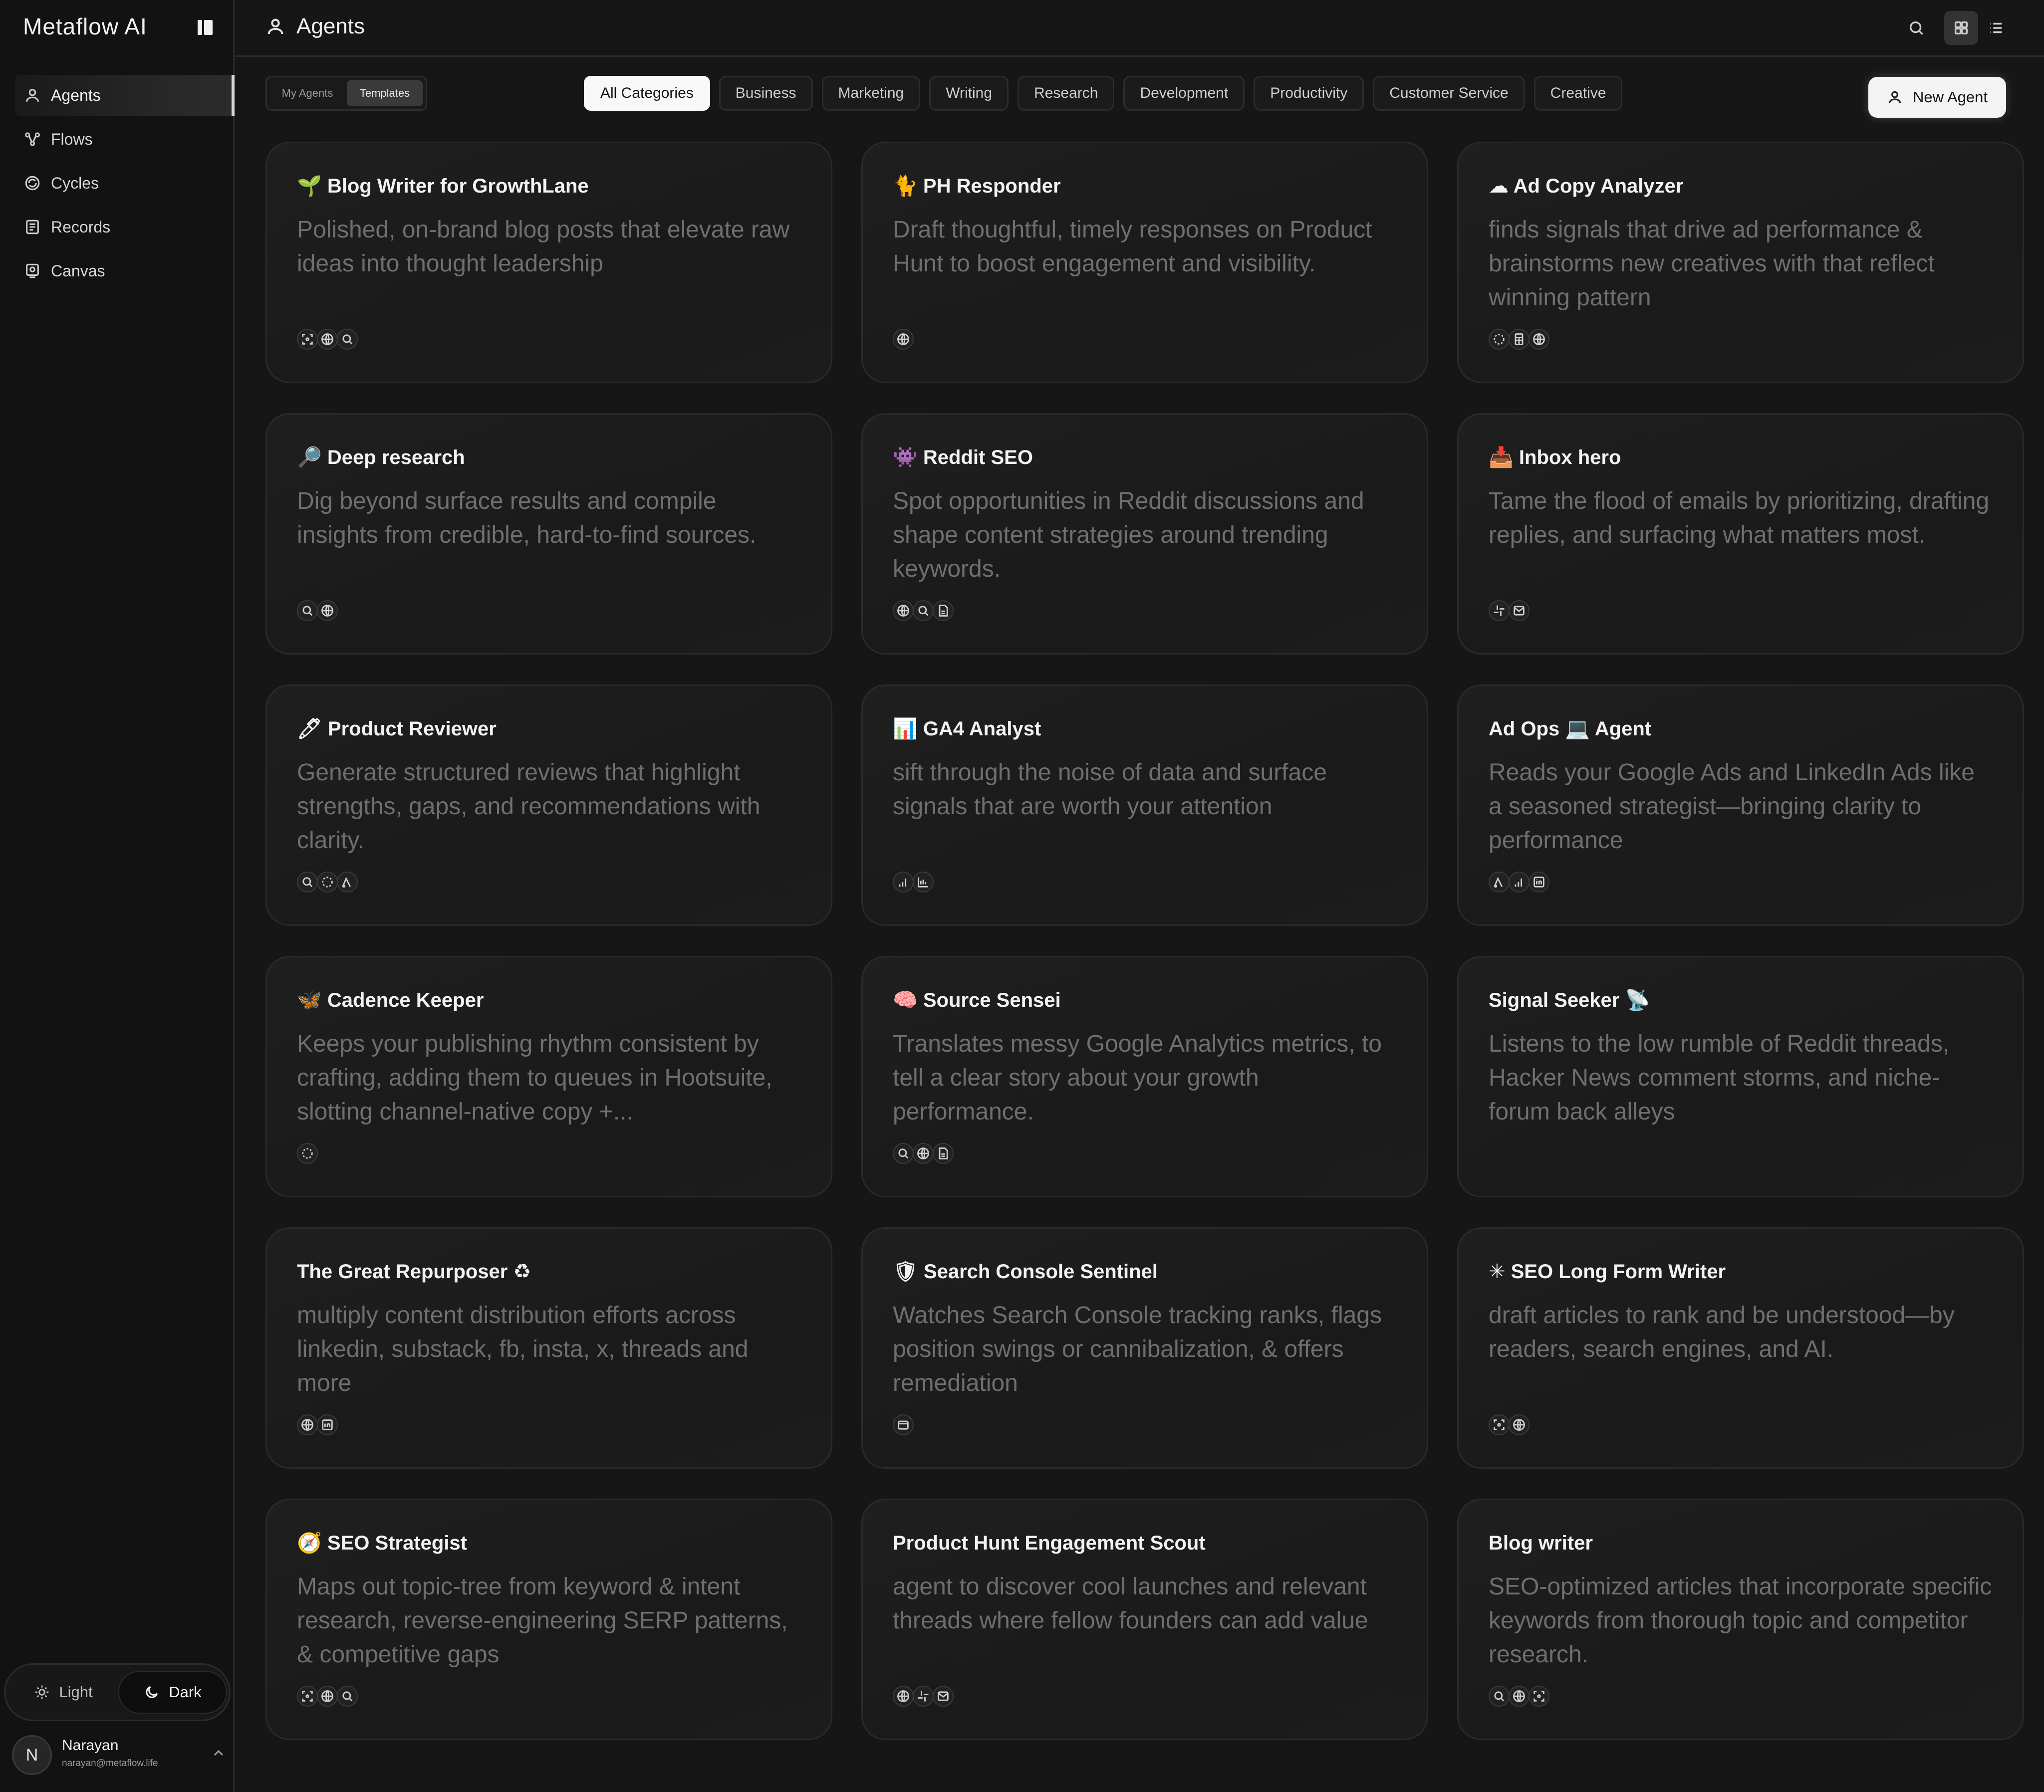 The image size is (2044, 1792). Describe the element at coordinates (72, 139) in the screenshot. I see `sidebar-item-label: Flows` at that location.